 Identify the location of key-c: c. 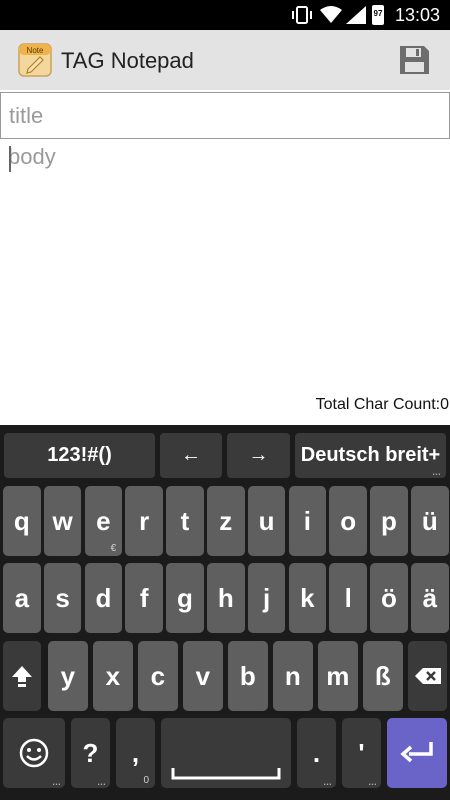
(158, 676).